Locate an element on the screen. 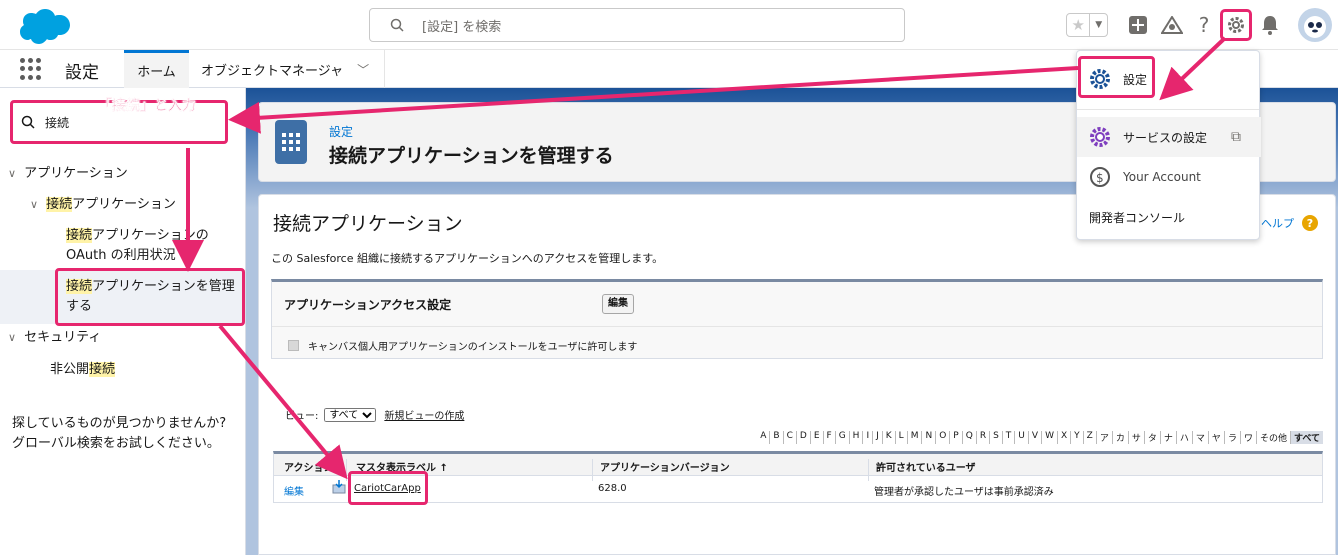 The height and width of the screenshot is (555, 1338). annotation-callout: 「接続」と入力 is located at coordinates (147, 106).